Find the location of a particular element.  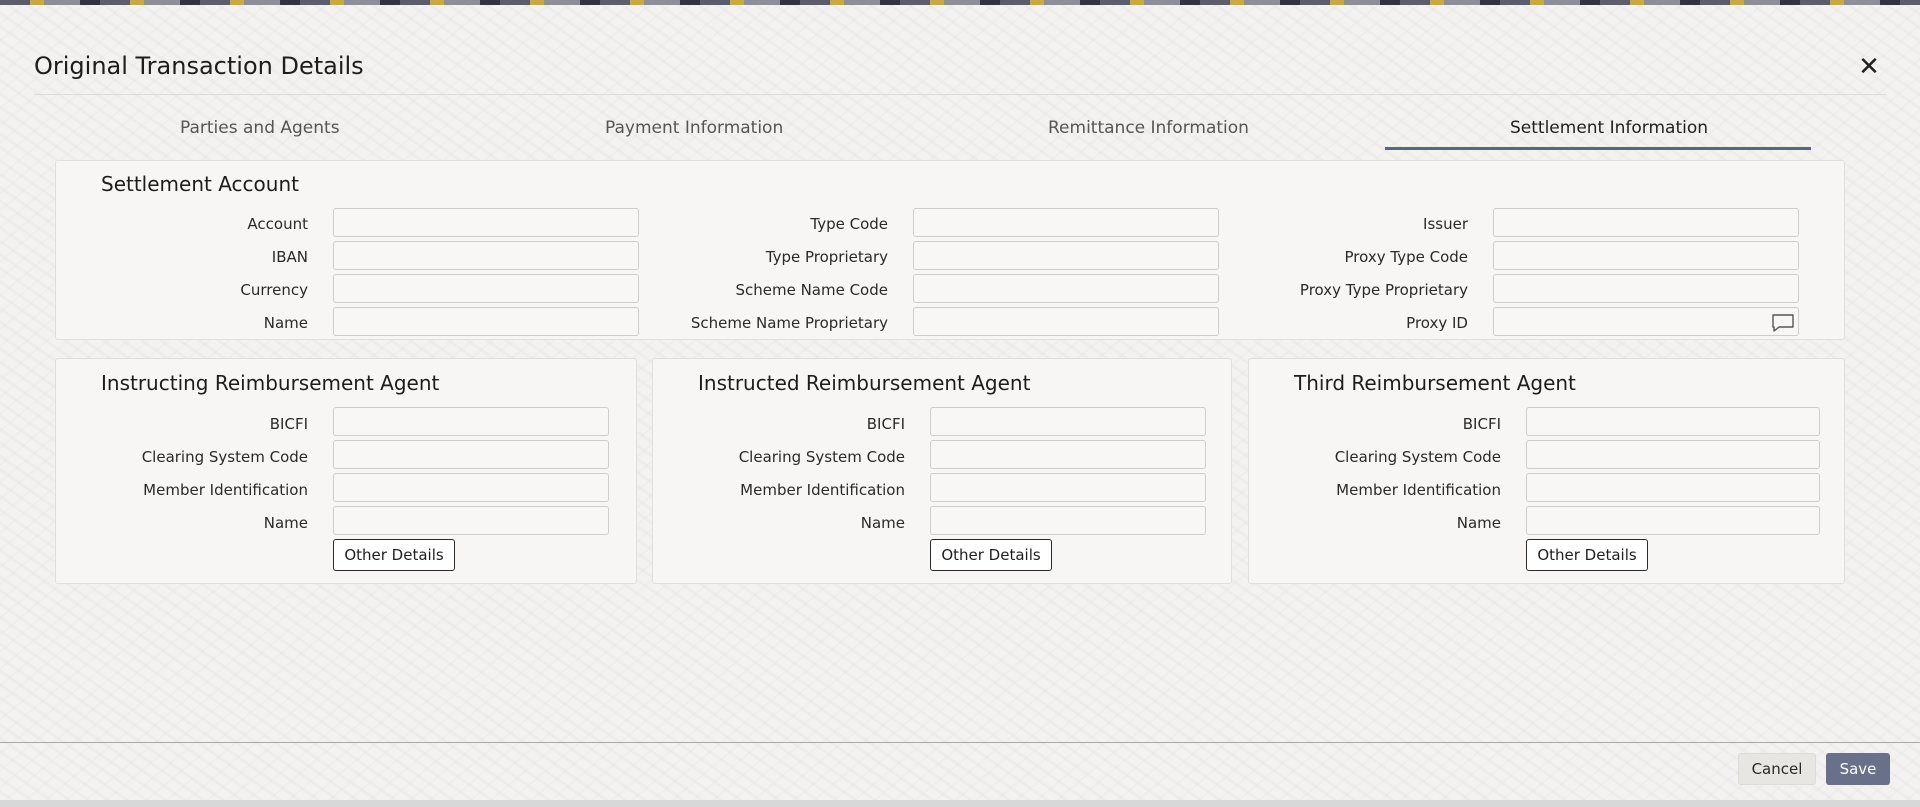

instructed-agent-title: Instructed Reimbursement Agent is located at coordinates (864, 383).